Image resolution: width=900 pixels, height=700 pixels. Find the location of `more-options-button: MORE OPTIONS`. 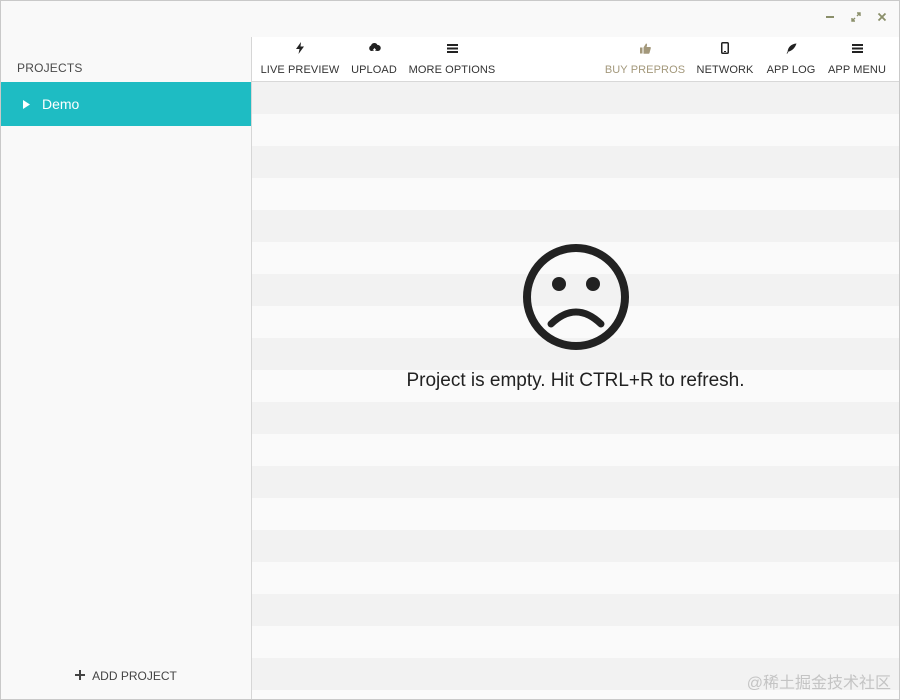

more-options-button: MORE OPTIONS is located at coordinates (452, 59).